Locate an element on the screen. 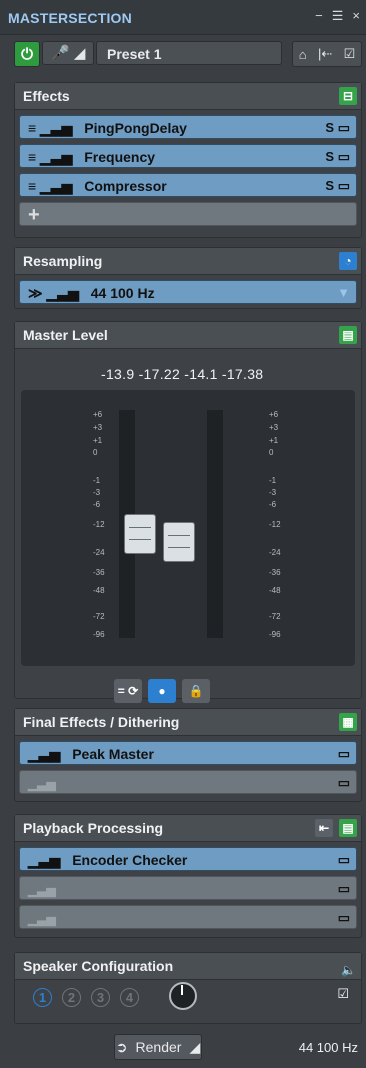 Image resolution: width=366 pixels, height=1068 pixels. speaker-number-3: 3 is located at coordinates (100, 997).